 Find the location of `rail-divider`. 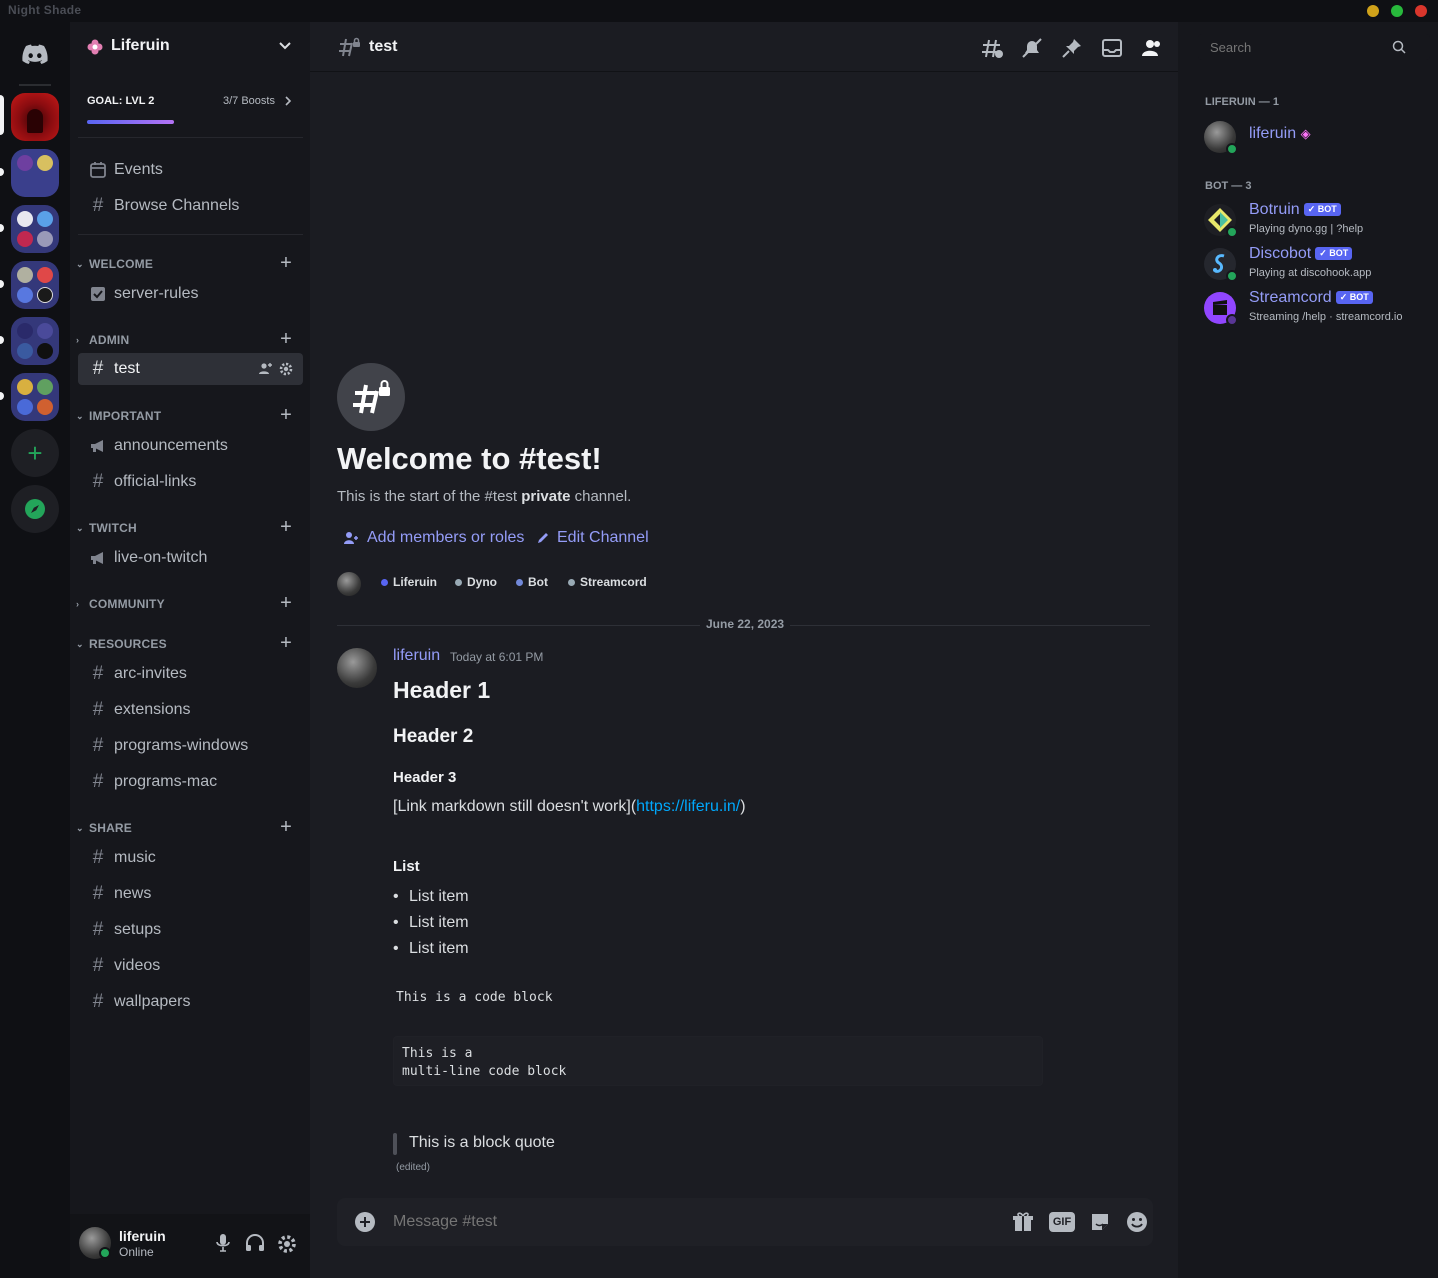

rail-divider is located at coordinates (35, 85).